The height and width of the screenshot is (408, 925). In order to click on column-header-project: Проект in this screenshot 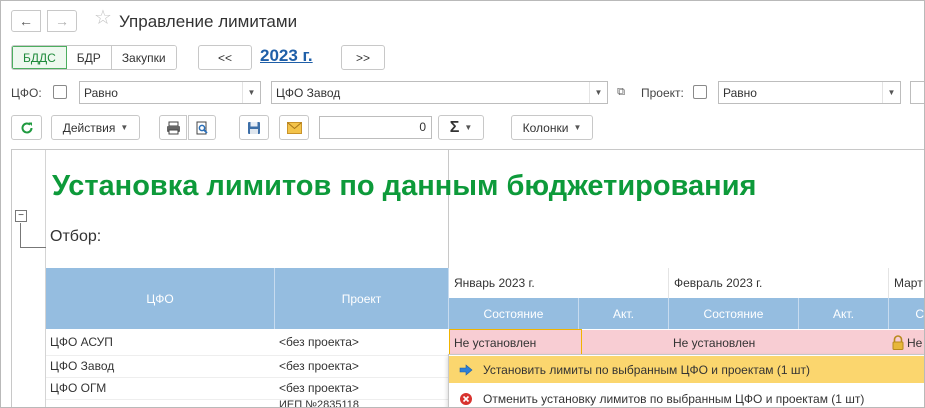, I will do `click(362, 298)`.